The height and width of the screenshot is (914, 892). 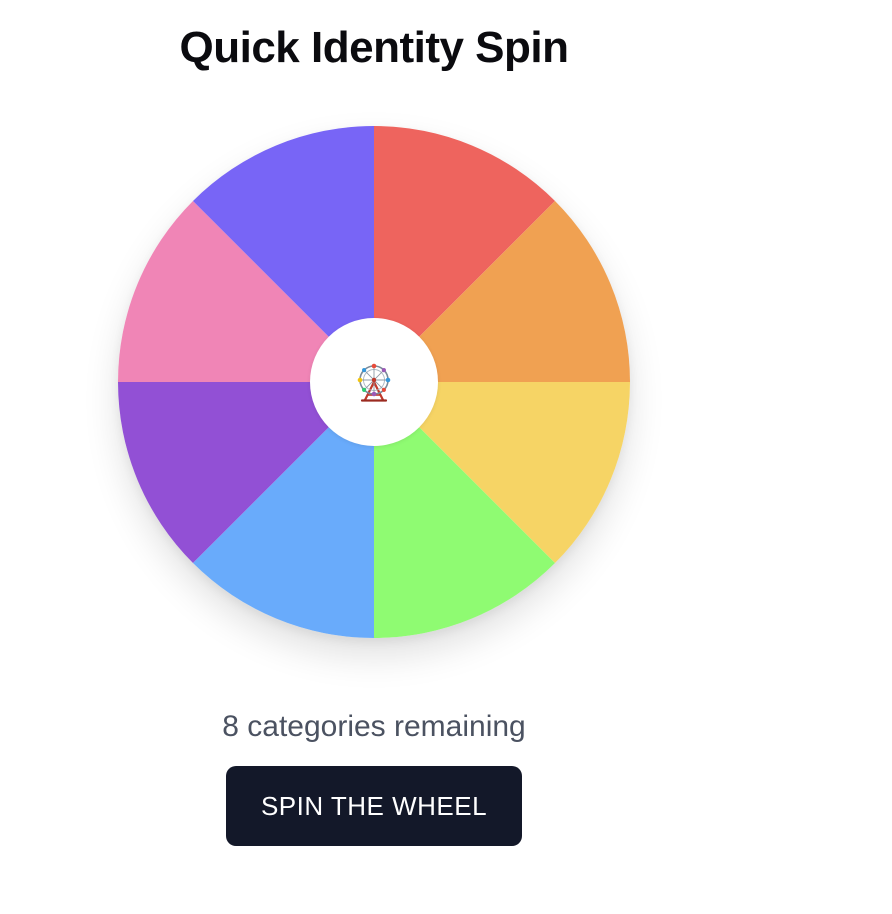 I want to click on page-title: Quick Identity Spin, so click(x=374, y=47).